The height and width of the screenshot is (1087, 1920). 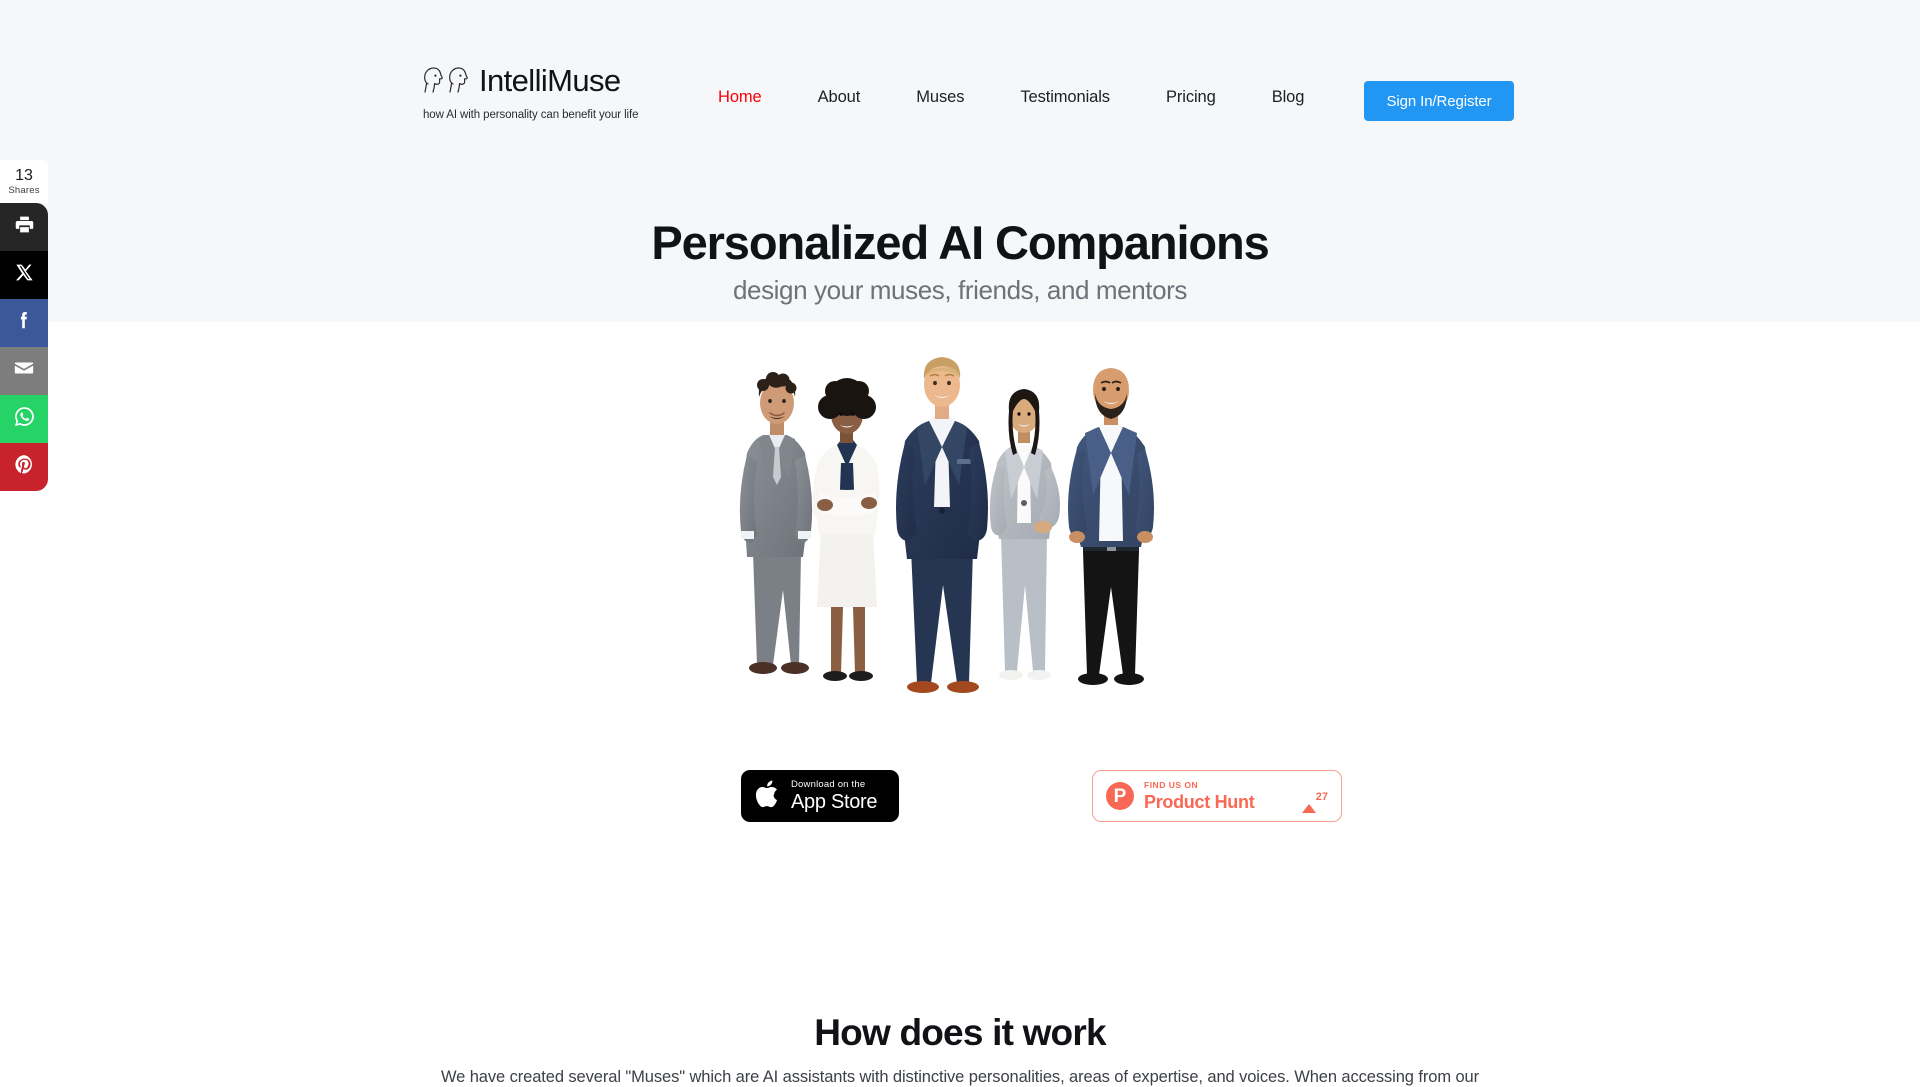 I want to click on product-hunt-line2: Product Hunt, so click(x=1199, y=801).